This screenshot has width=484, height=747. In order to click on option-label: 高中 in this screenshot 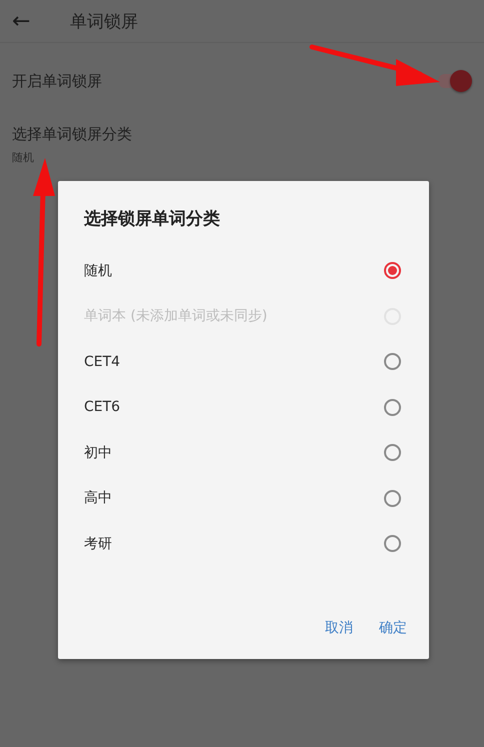, I will do `click(98, 498)`.